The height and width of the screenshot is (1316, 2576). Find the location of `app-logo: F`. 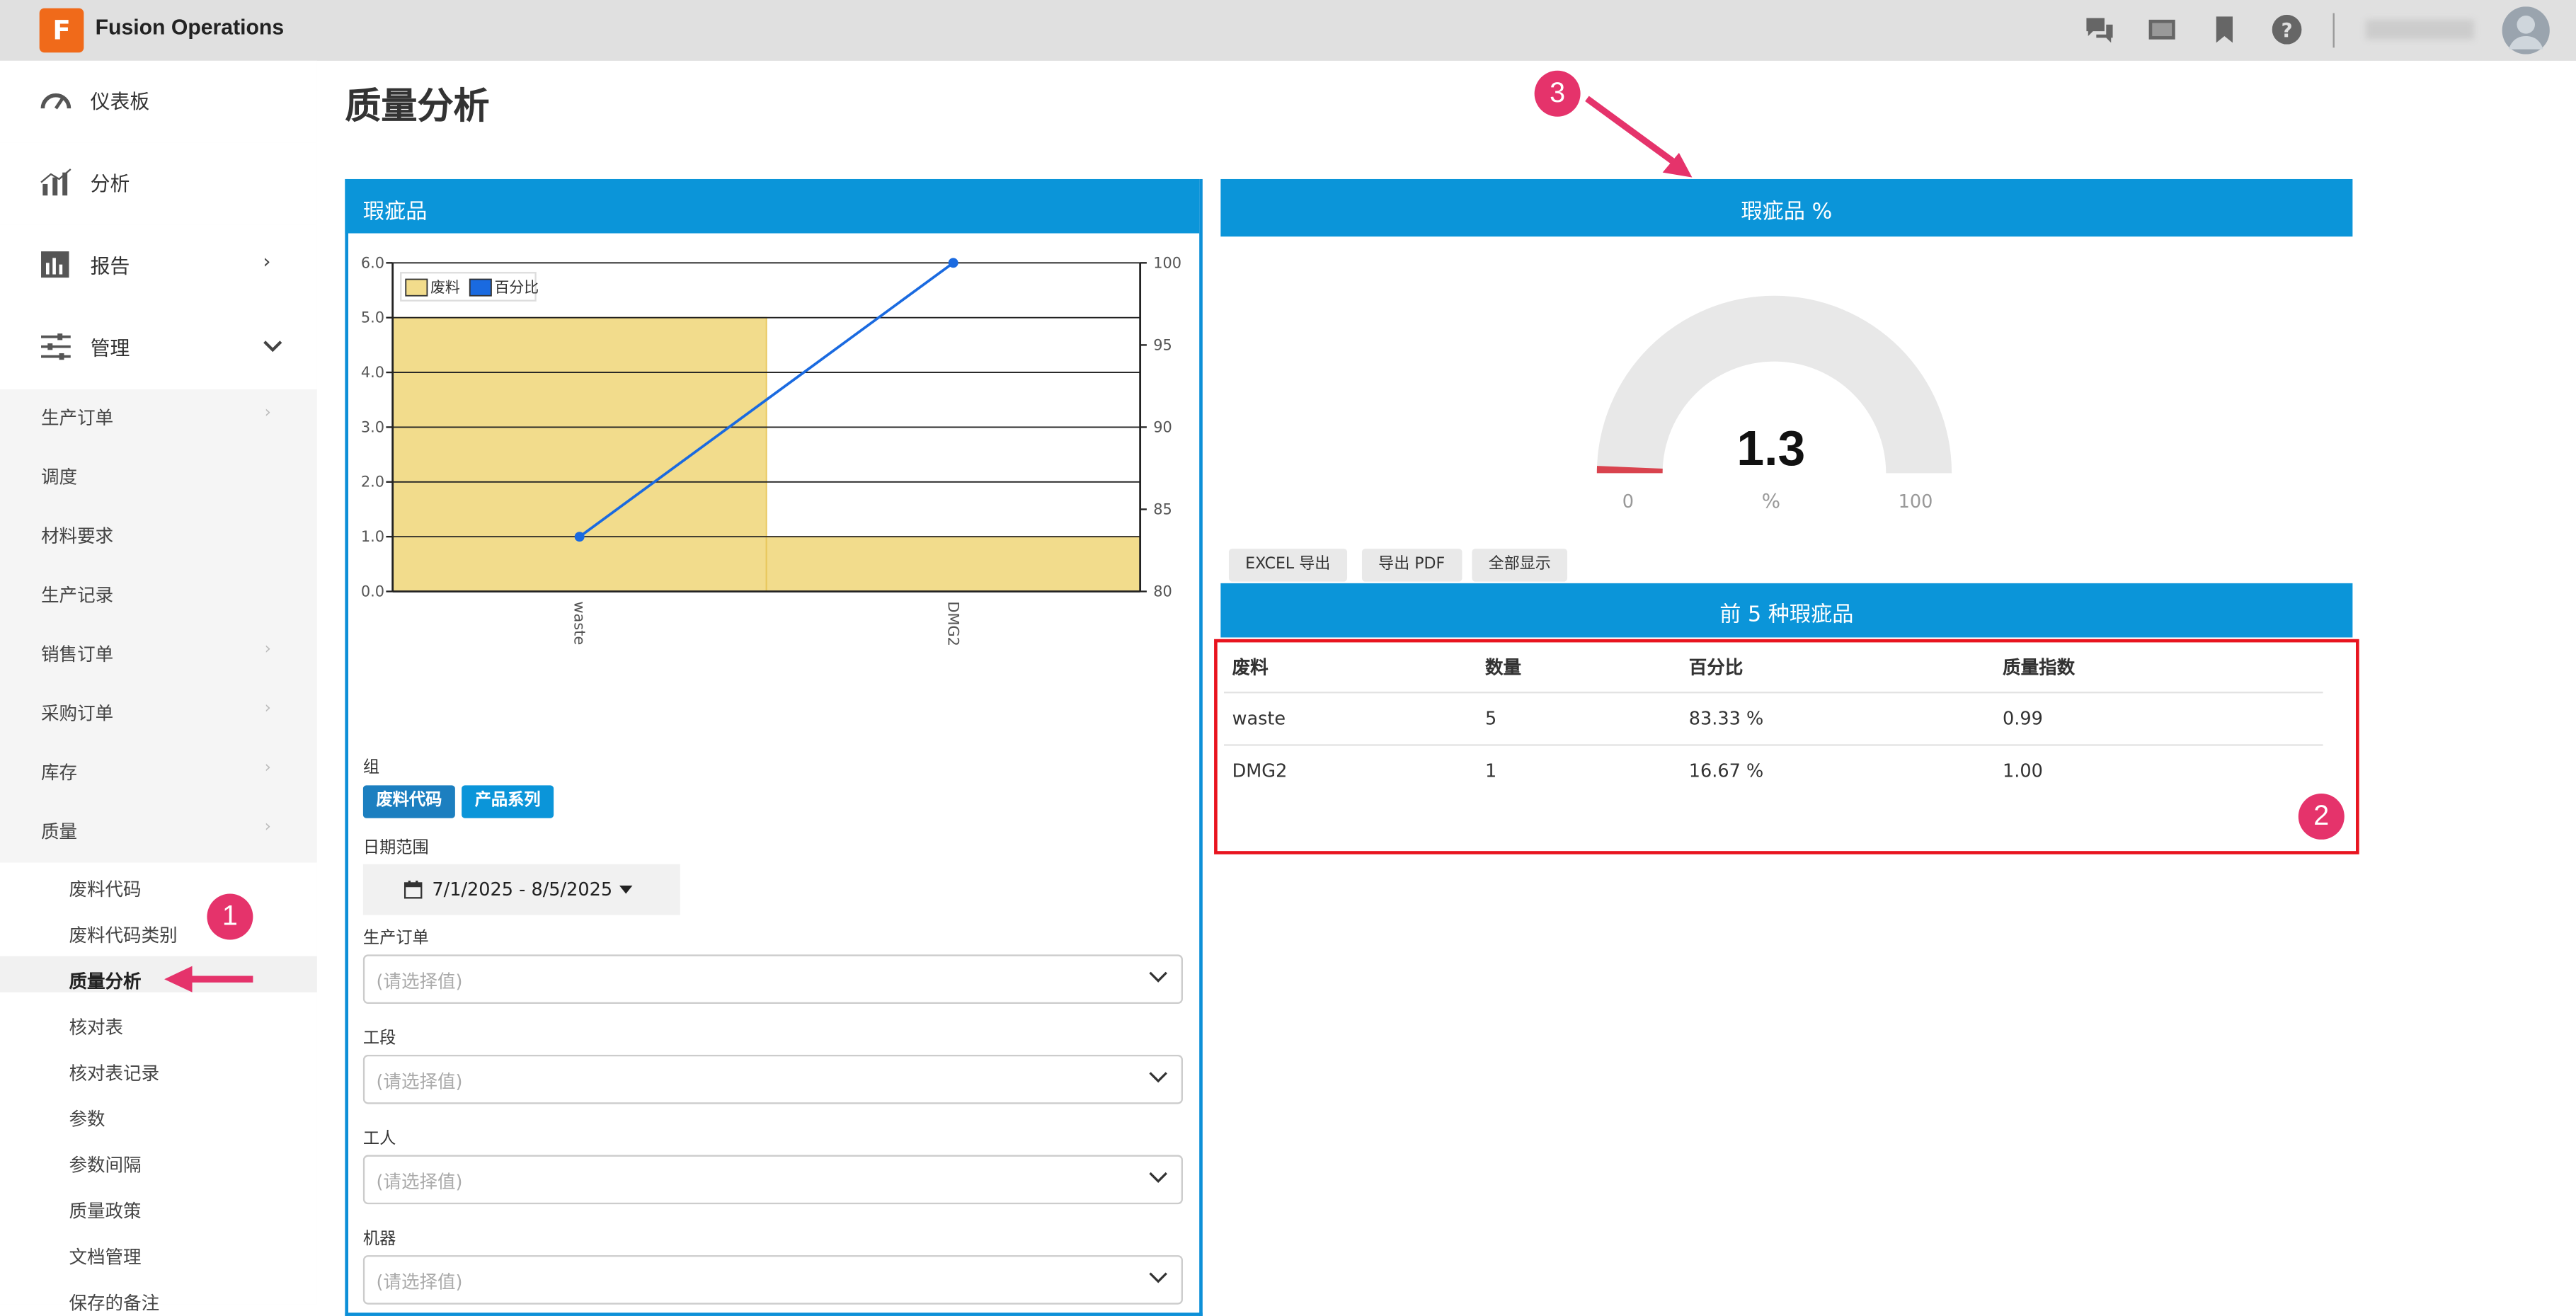

app-logo: F is located at coordinates (61, 31).